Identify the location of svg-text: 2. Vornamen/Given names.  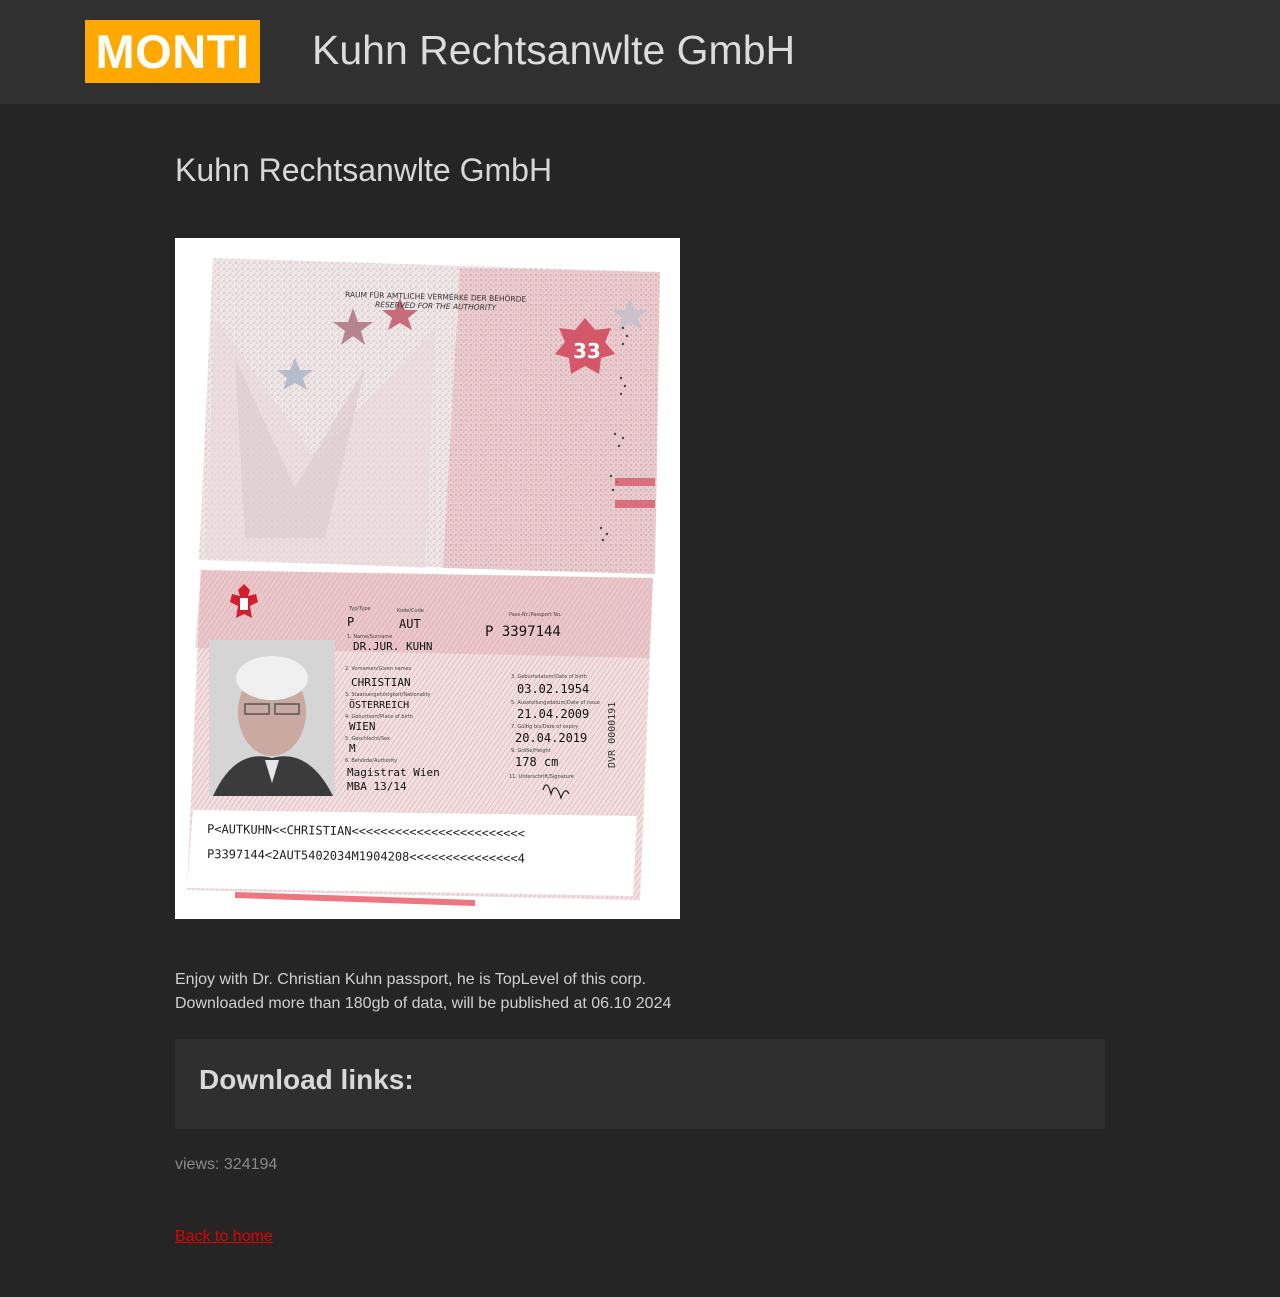
(378, 669).